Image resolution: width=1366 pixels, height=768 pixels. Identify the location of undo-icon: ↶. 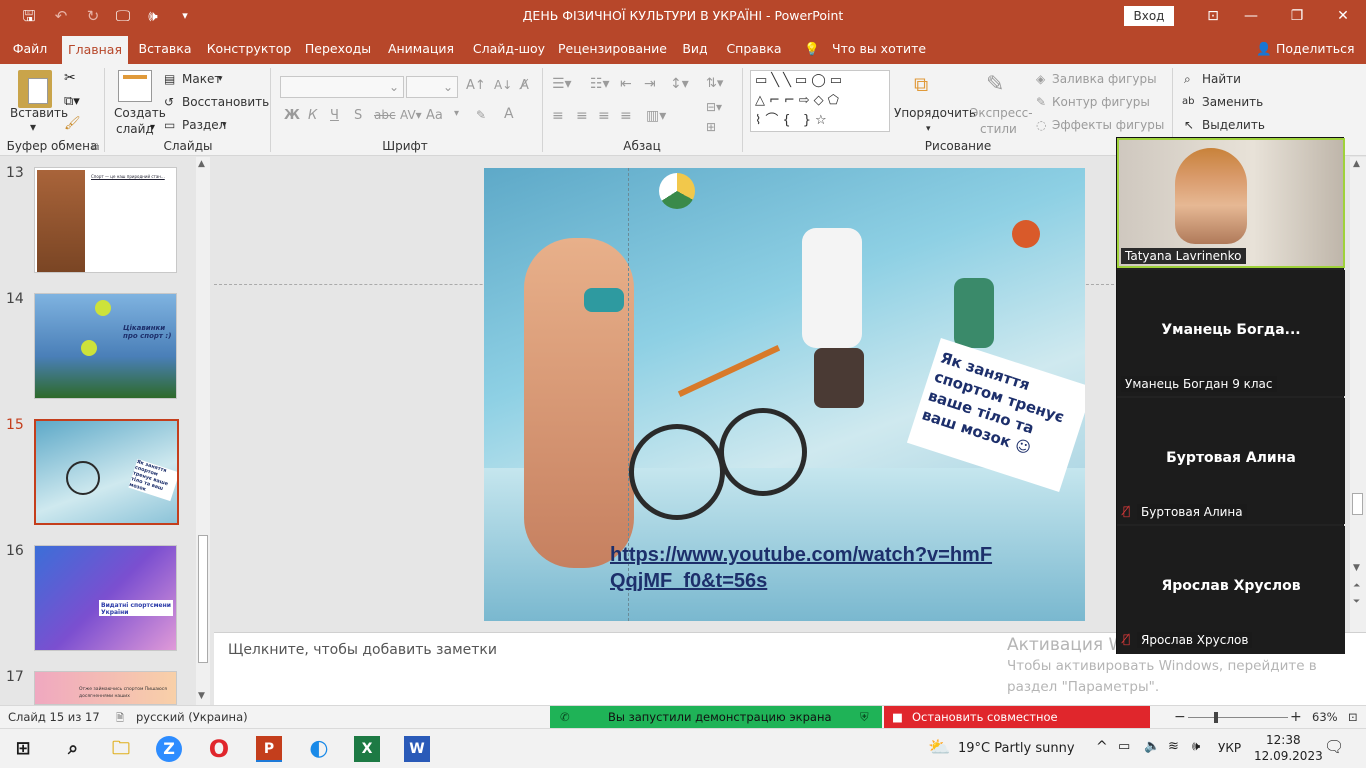
(61, 16).